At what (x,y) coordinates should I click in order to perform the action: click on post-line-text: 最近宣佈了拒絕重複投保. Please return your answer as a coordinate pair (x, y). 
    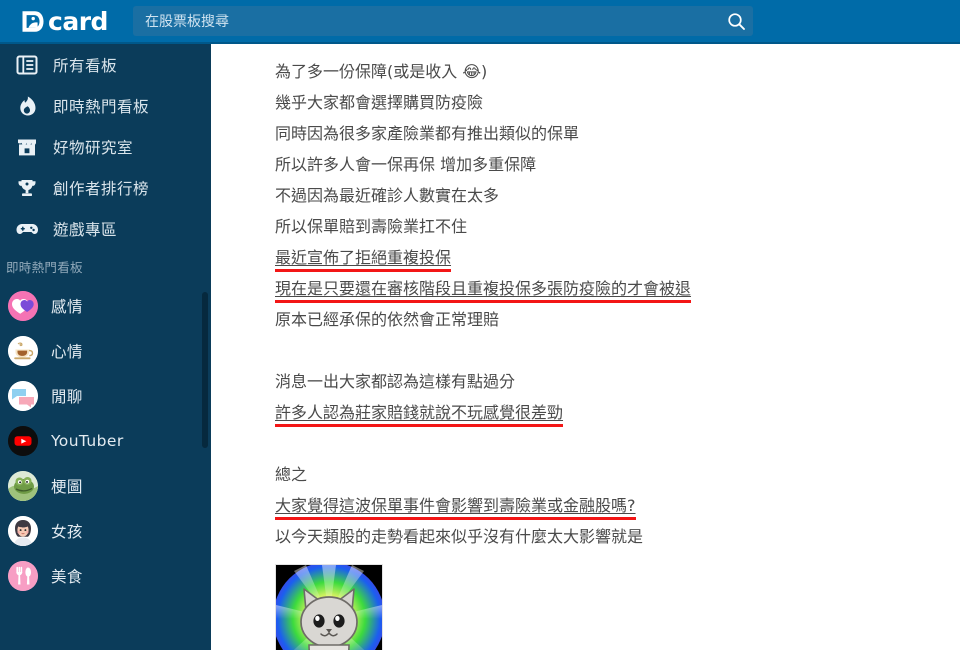
    Looking at the image, I should click on (363, 257).